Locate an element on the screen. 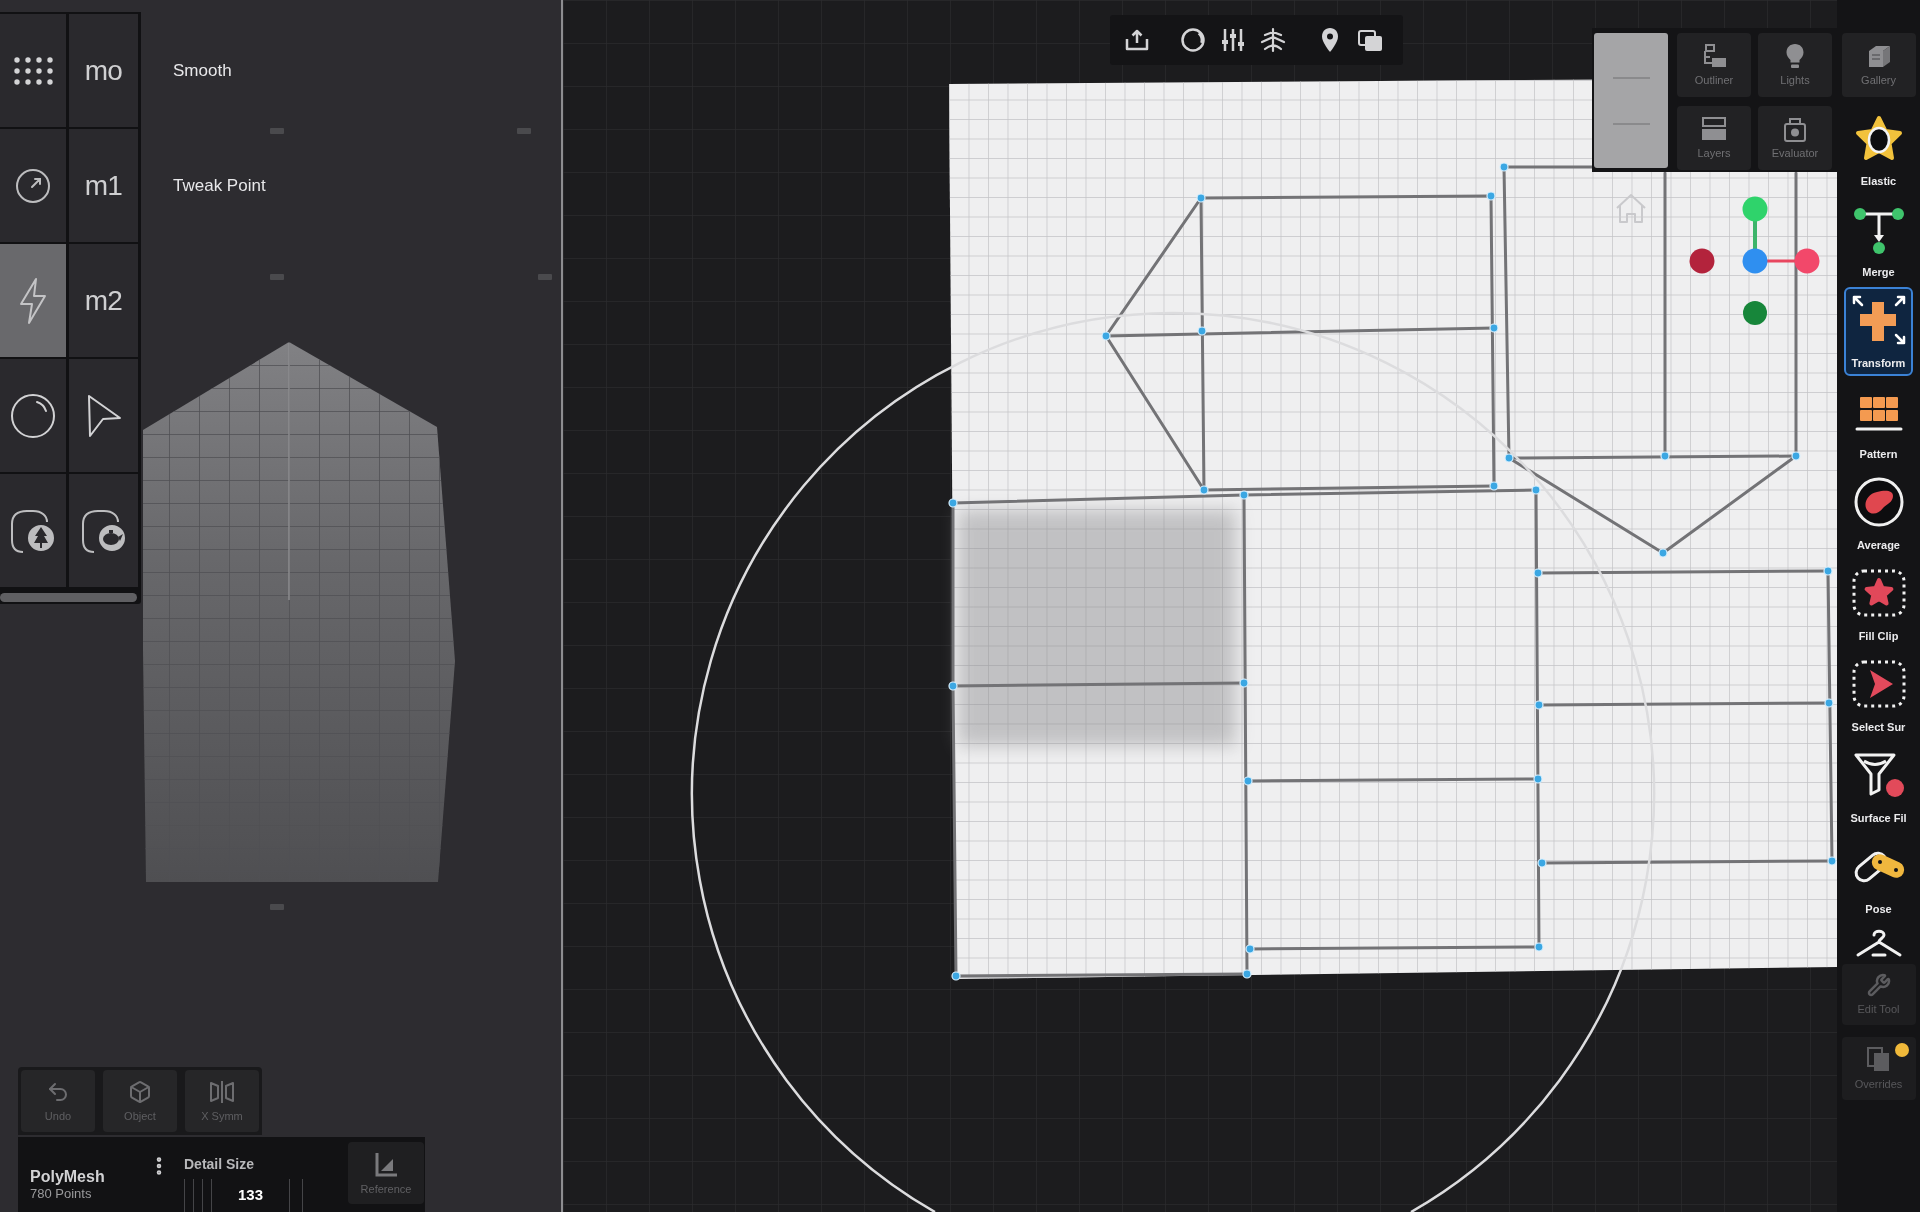  point-count: 780 Points is located at coordinates (61, 1194).